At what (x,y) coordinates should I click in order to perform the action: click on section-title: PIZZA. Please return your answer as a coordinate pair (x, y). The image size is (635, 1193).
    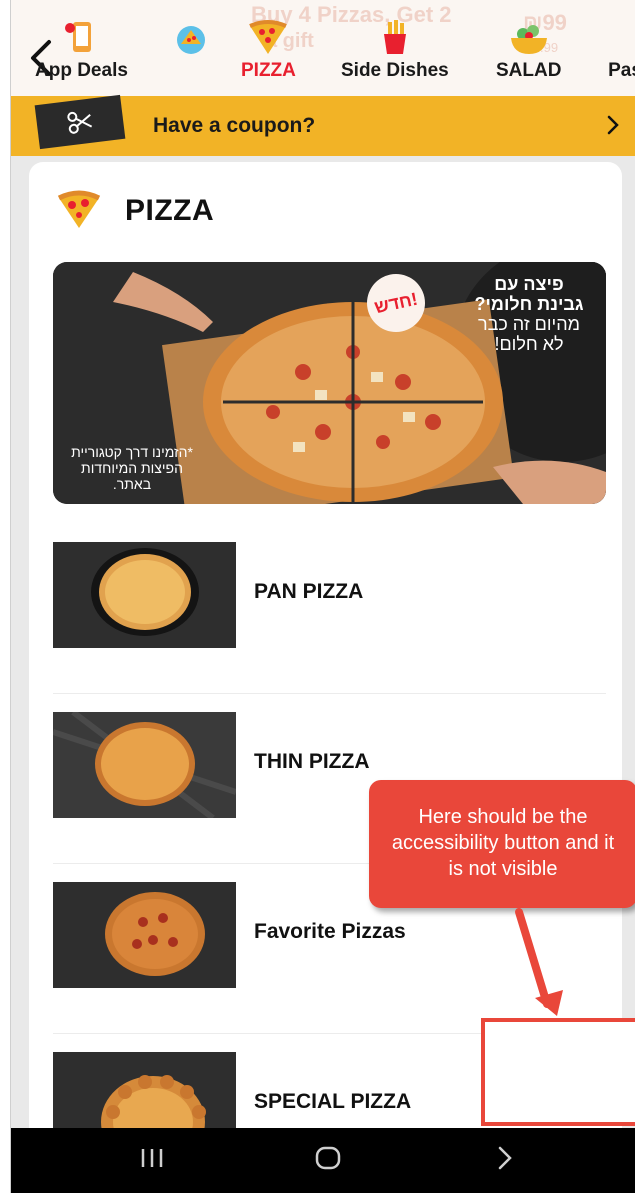
    Looking at the image, I should click on (170, 210).